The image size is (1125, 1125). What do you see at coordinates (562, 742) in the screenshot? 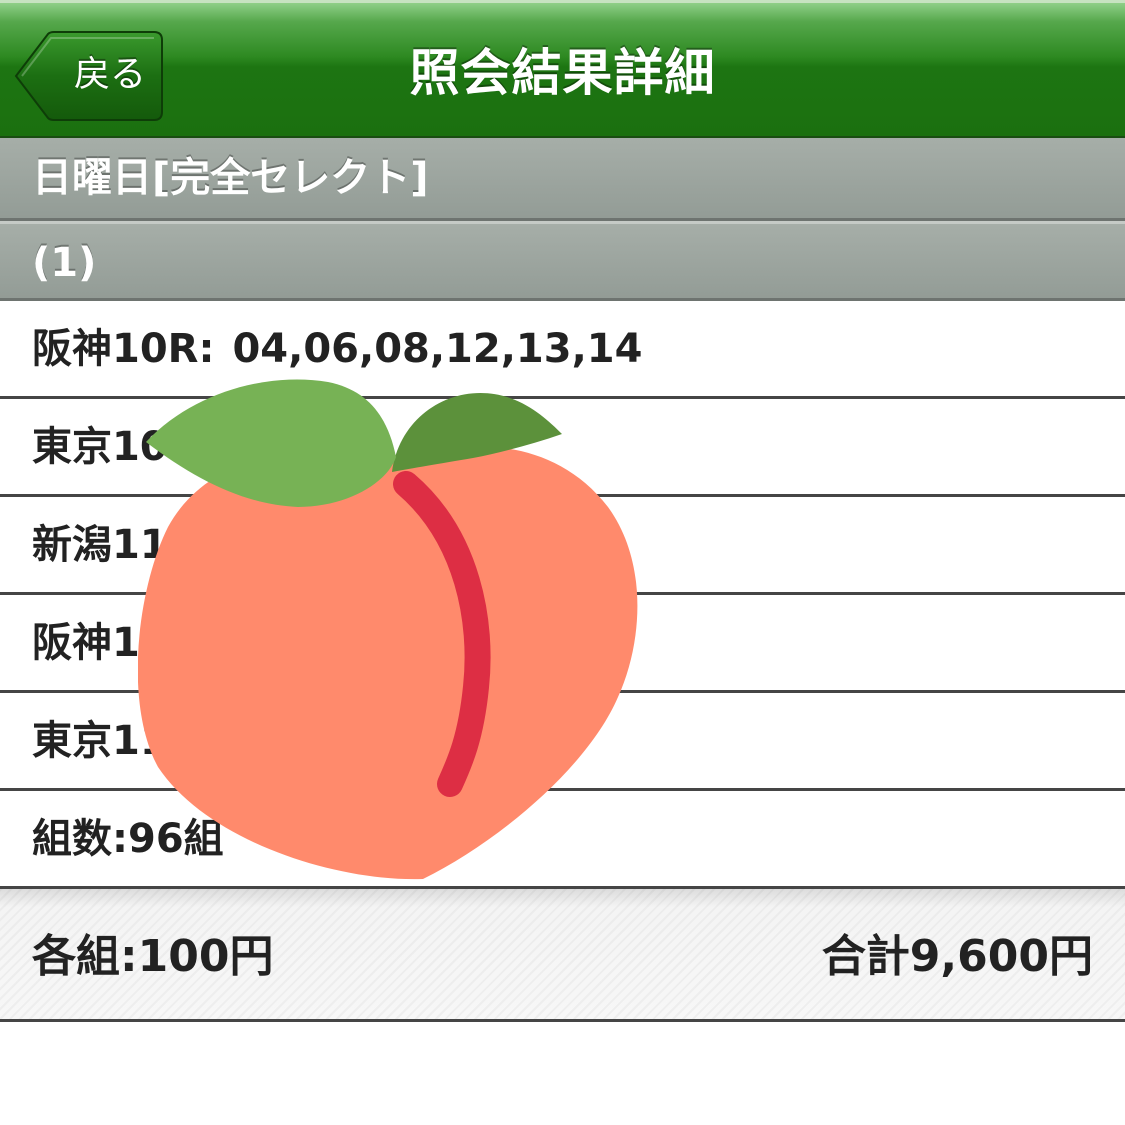
I see `race-row: 東京11` at bounding box center [562, 742].